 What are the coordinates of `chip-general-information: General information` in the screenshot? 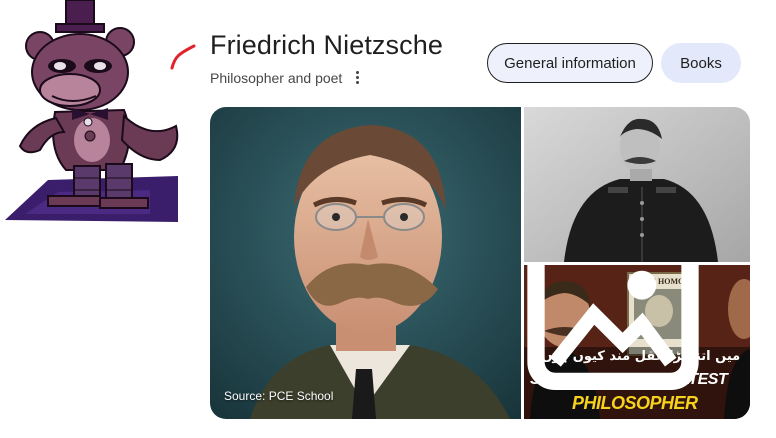 It's located at (570, 63).